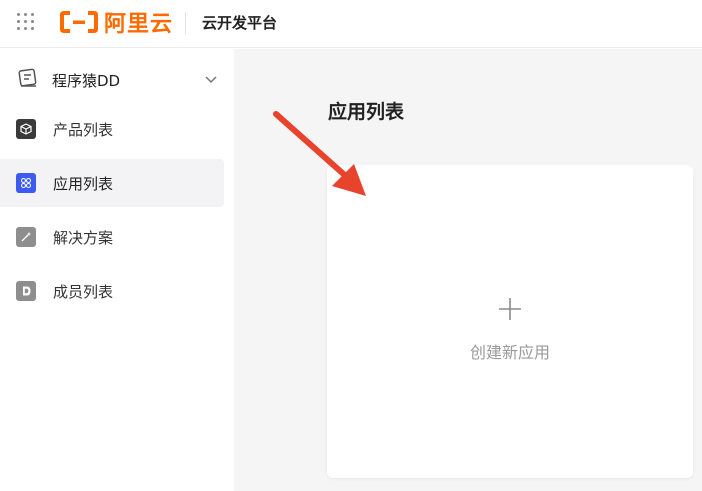 This screenshot has width=702, height=491. Describe the element at coordinates (351, 24) in the screenshot. I see `top-bar: 阿里云 云开发平台` at that location.